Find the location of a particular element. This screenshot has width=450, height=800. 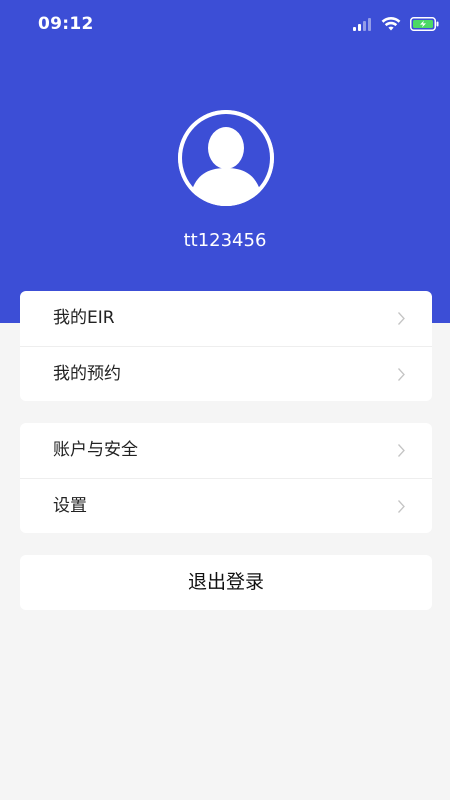

menu-item-account-security: 账户与安全 is located at coordinates (226, 450).